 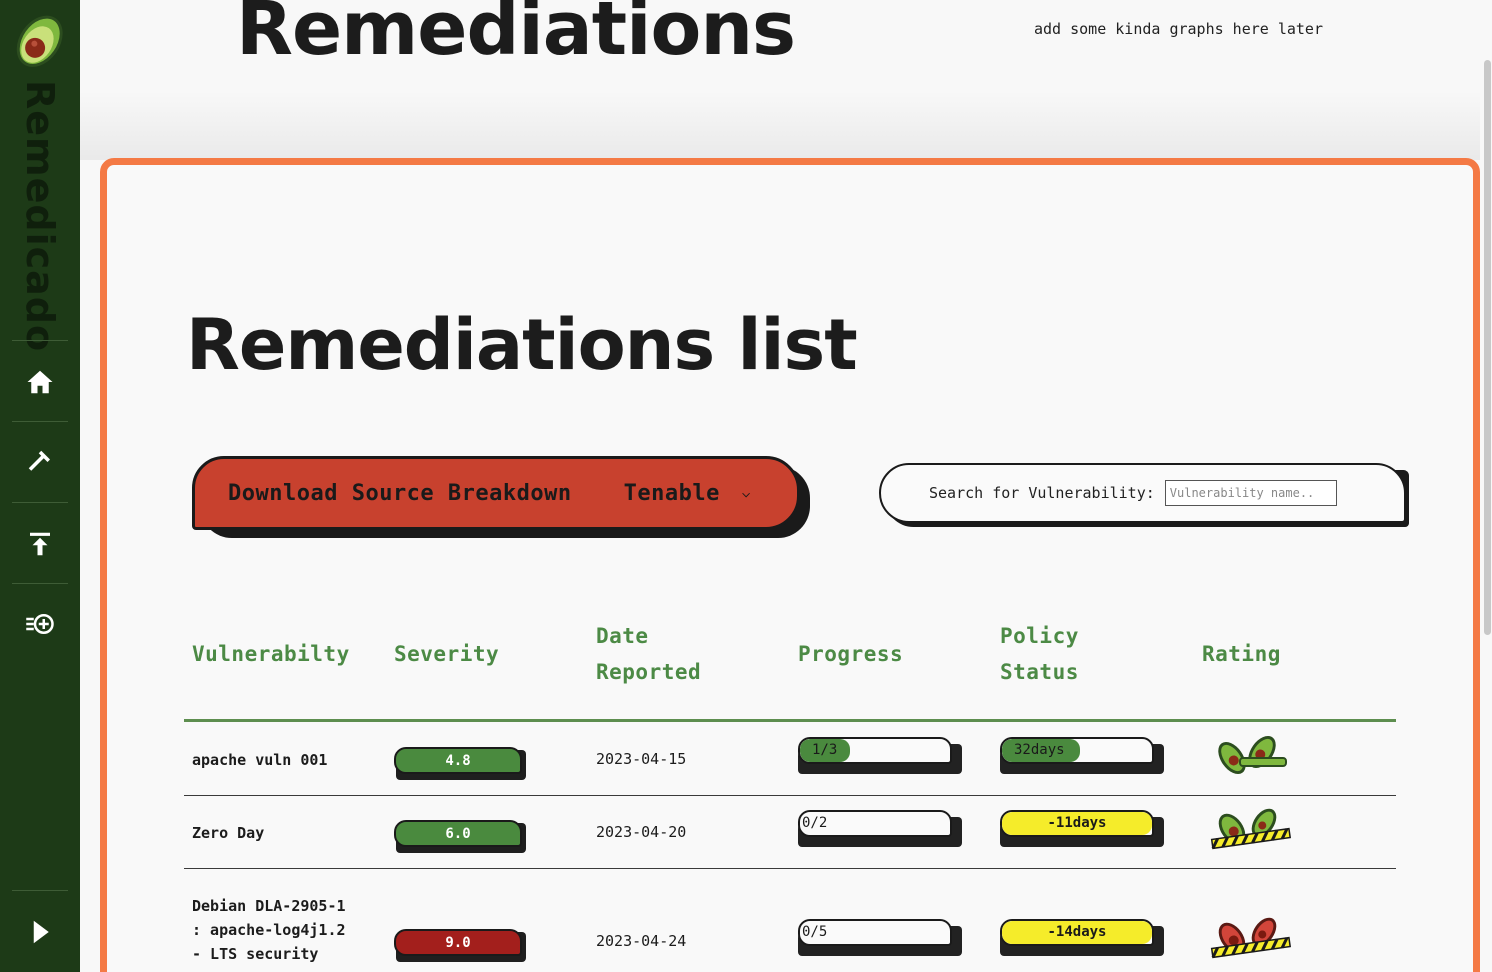 I want to click on sidebar-item-home, so click(x=40, y=382).